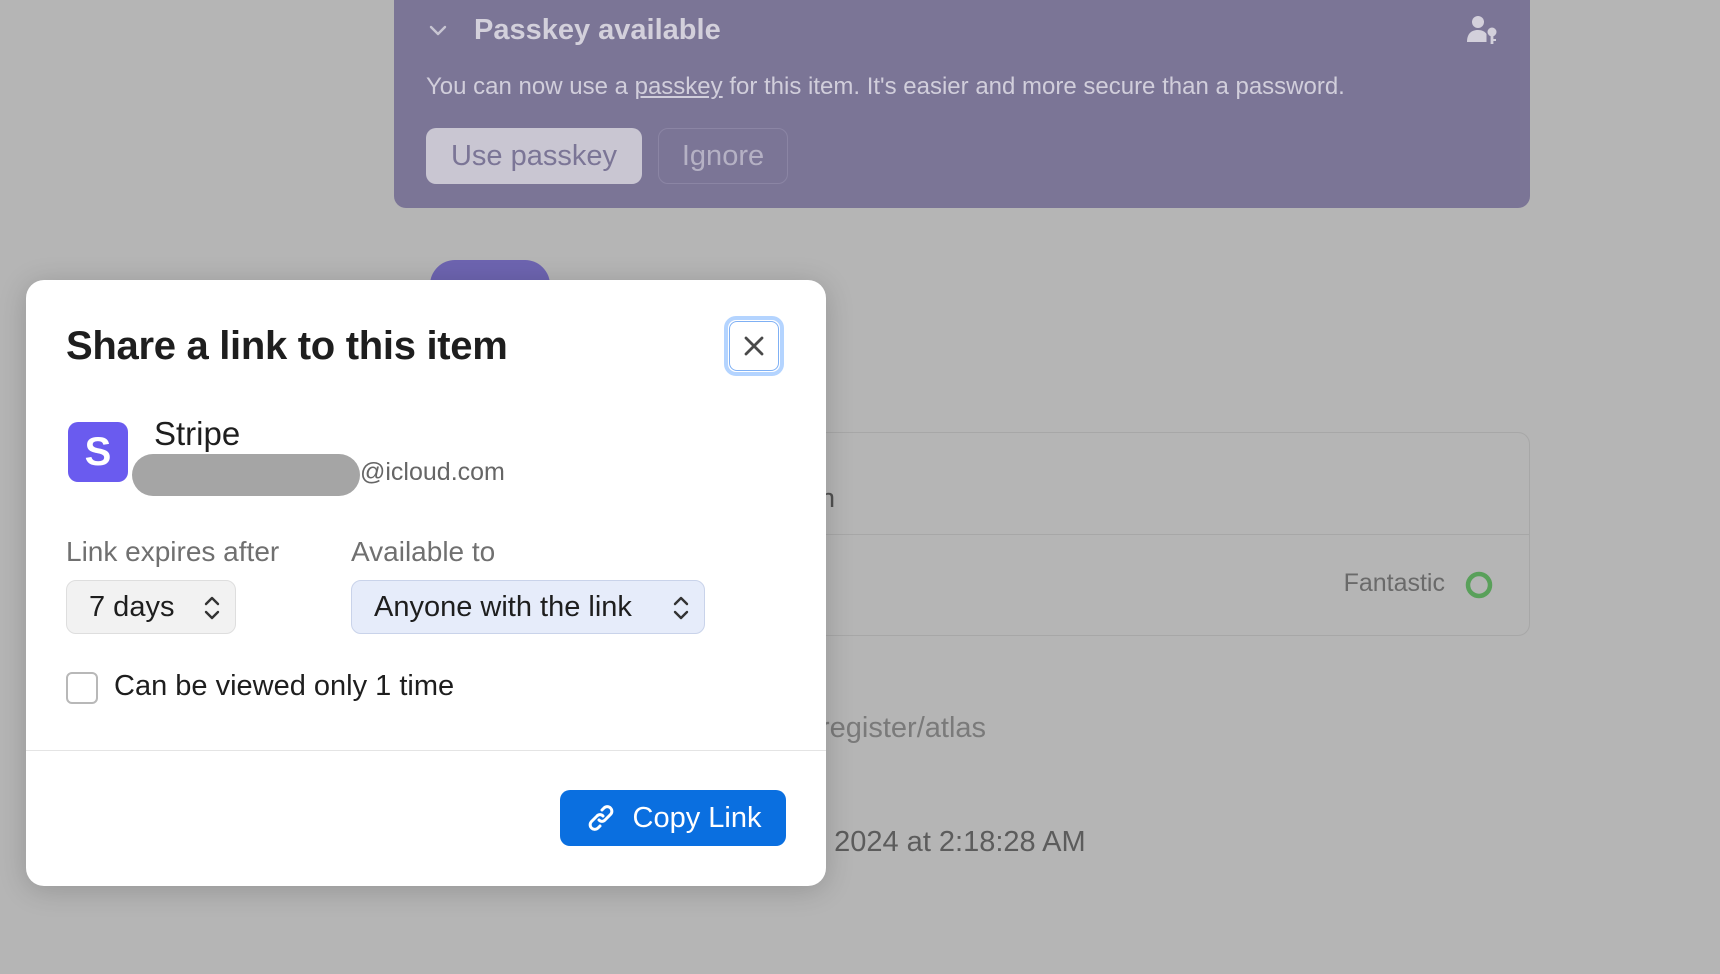 This screenshot has width=1720, height=974. I want to click on expires-label: Link expires after, so click(173, 551).